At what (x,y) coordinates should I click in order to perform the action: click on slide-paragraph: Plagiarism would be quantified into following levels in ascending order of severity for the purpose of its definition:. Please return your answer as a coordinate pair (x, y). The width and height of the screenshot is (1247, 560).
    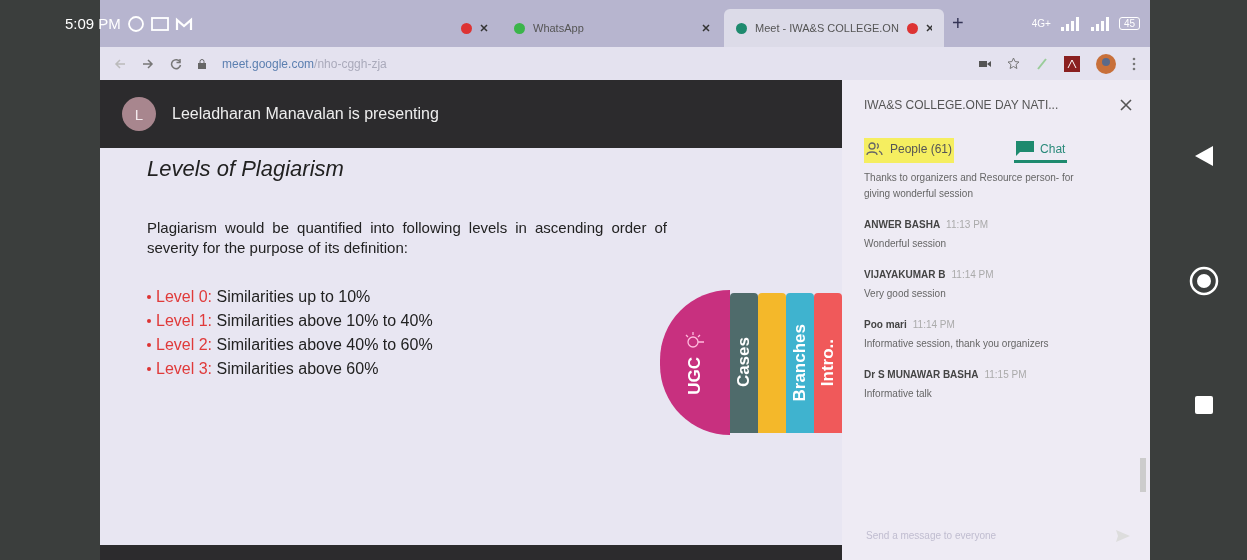
    Looking at the image, I should click on (407, 238).